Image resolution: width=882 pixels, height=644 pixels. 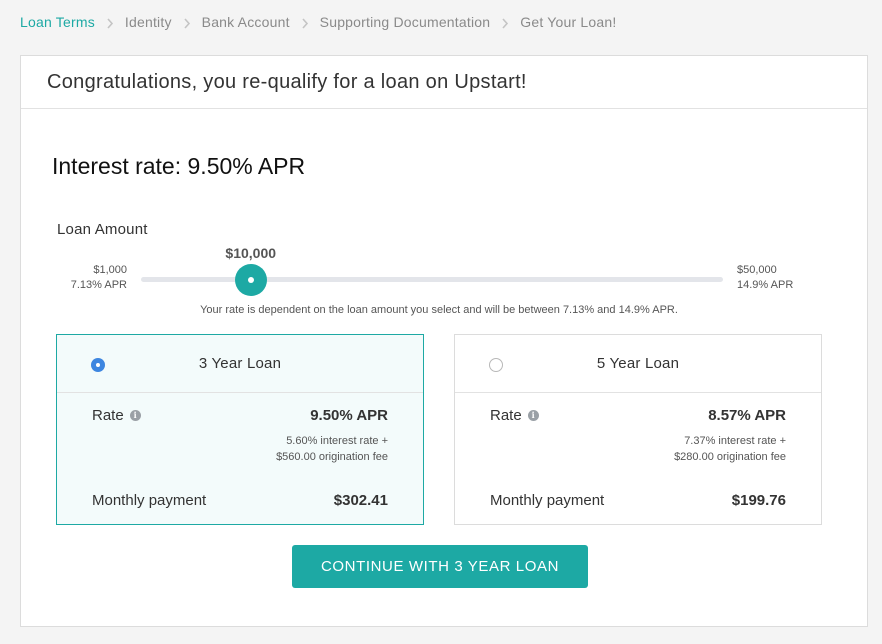 What do you see at coordinates (89, 278) in the screenshot?
I see `slider-min-info: $1,000 7.13% APR` at bounding box center [89, 278].